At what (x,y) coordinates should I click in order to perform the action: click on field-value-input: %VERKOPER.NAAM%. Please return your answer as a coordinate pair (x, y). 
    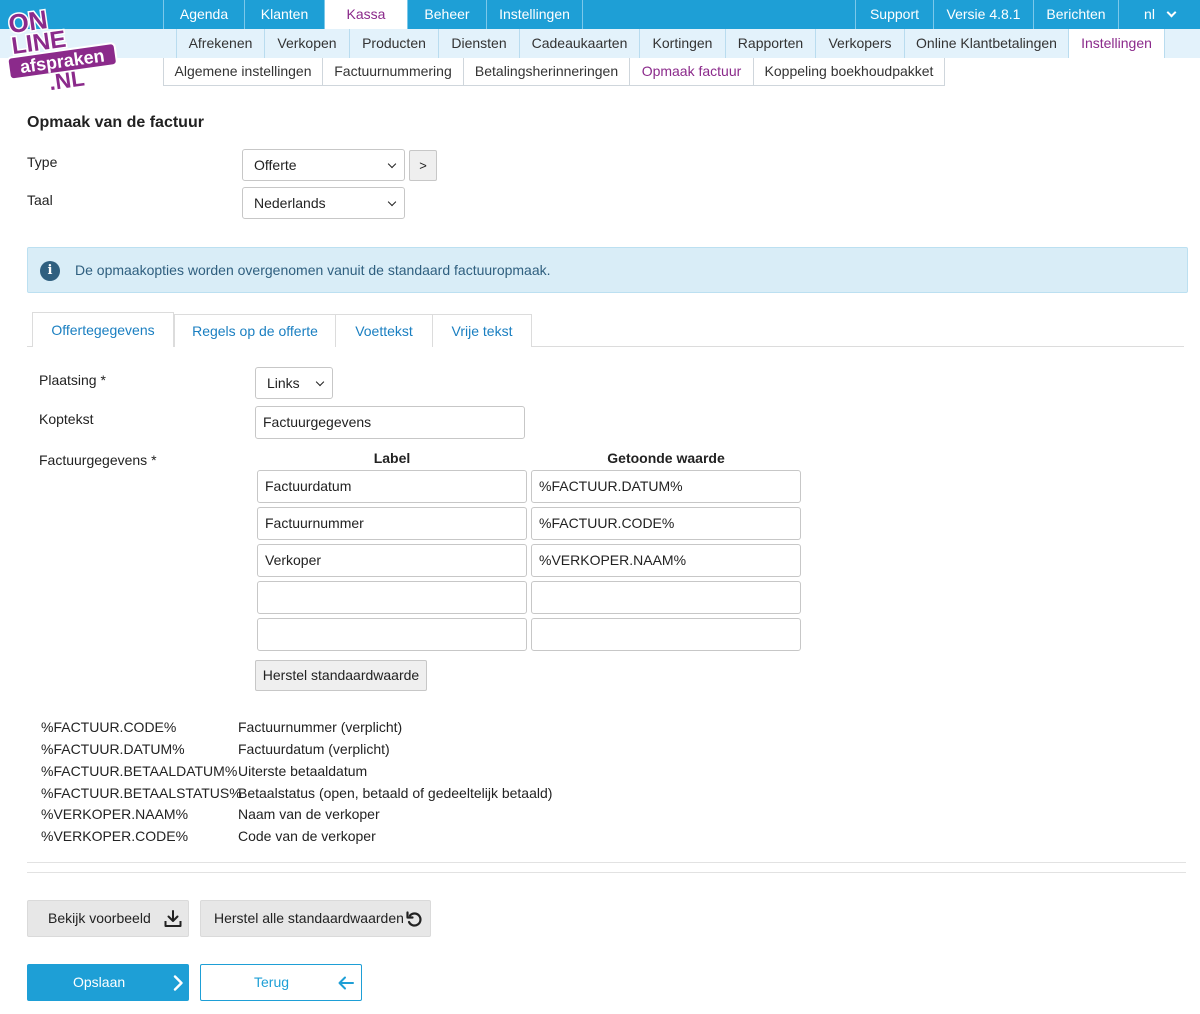
    Looking at the image, I should click on (666, 560).